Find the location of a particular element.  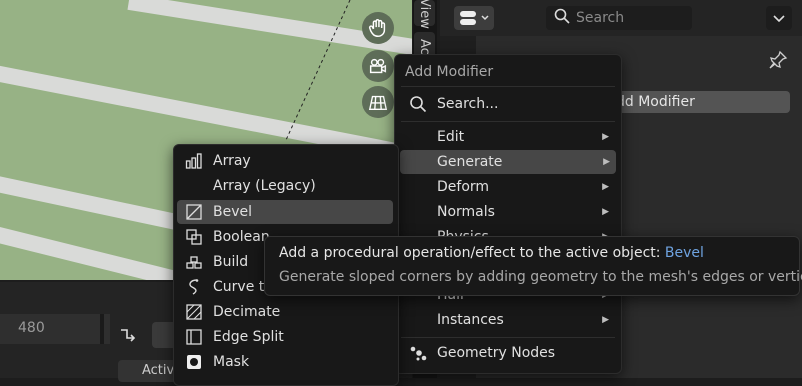

timeline-ruler: 480 is located at coordinates (55, 329).